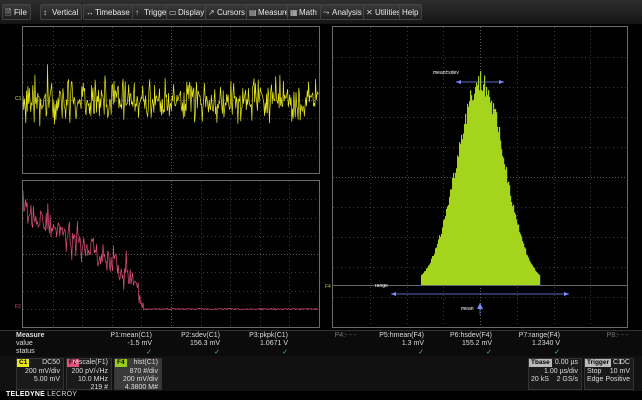 The height and width of the screenshot is (400, 642). Describe the element at coordinates (90, 12) in the screenshot. I see `horizontal-arrows-icon: ↔` at that location.